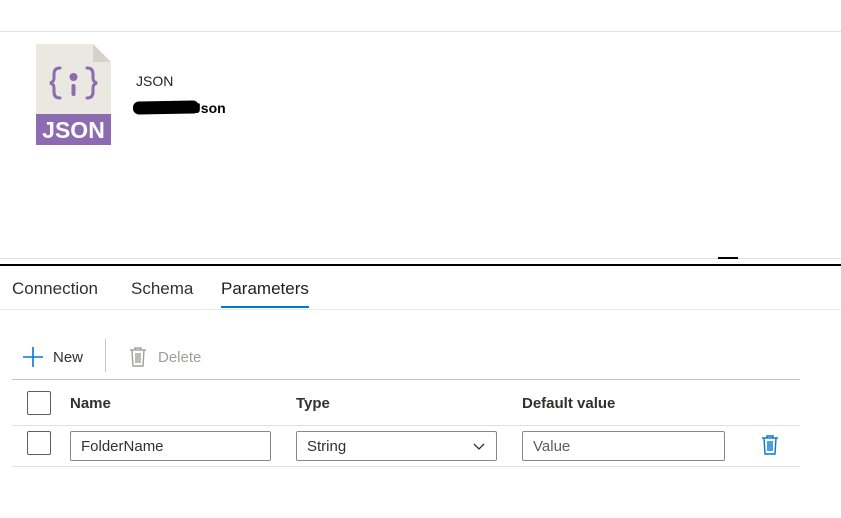 Image resolution: width=841 pixels, height=518 pixels. What do you see at coordinates (420, 288) in the screenshot?
I see `property-tabs: Connection Schema Parameters` at bounding box center [420, 288].